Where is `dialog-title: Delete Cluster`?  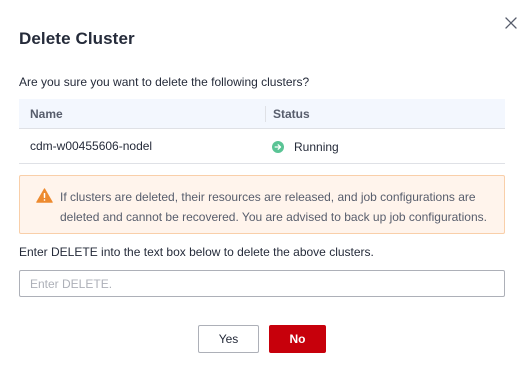
dialog-title: Delete Cluster is located at coordinates (77, 38).